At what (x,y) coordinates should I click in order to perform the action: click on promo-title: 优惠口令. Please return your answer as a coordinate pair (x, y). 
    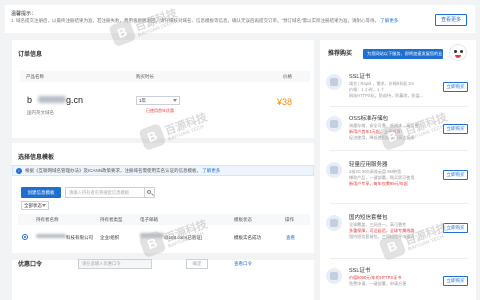
    Looking at the image, I should click on (30, 265).